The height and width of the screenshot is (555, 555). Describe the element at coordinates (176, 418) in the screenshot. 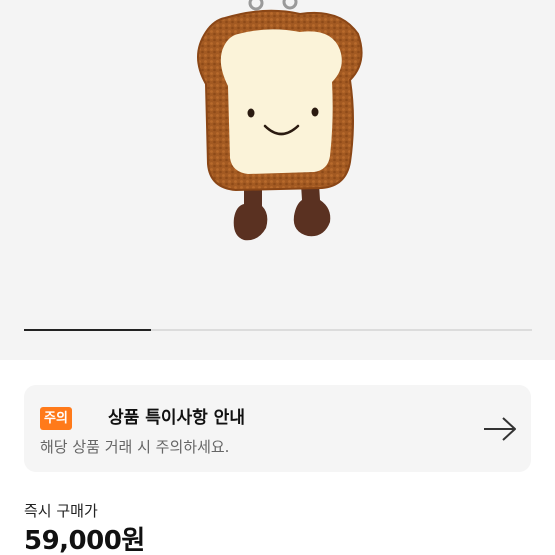

I see `notice-title: 상품 특이사항 안내` at that location.